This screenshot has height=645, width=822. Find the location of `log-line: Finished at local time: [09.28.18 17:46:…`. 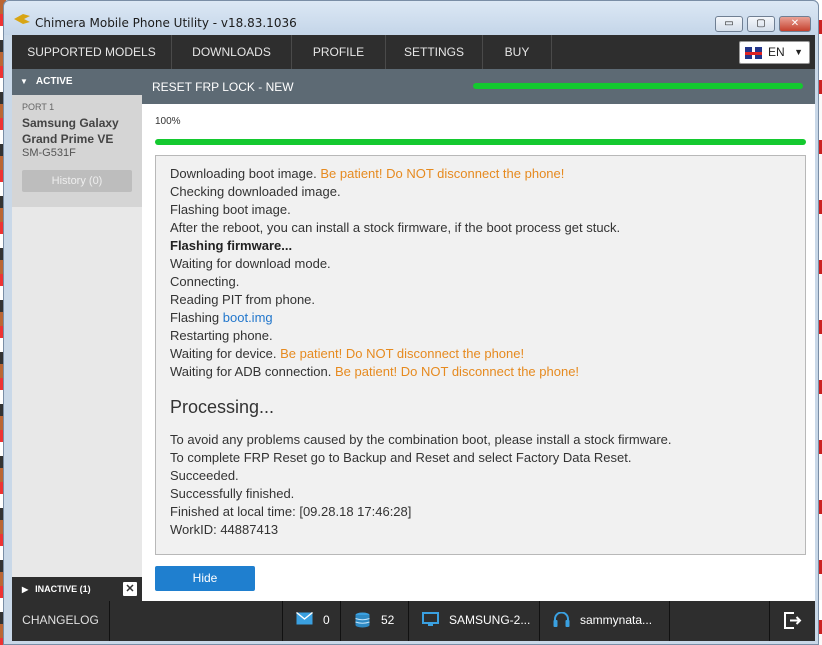

log-line: Finished at local time: [09.28.18 17:46:… is located at coordinates (291, 511).